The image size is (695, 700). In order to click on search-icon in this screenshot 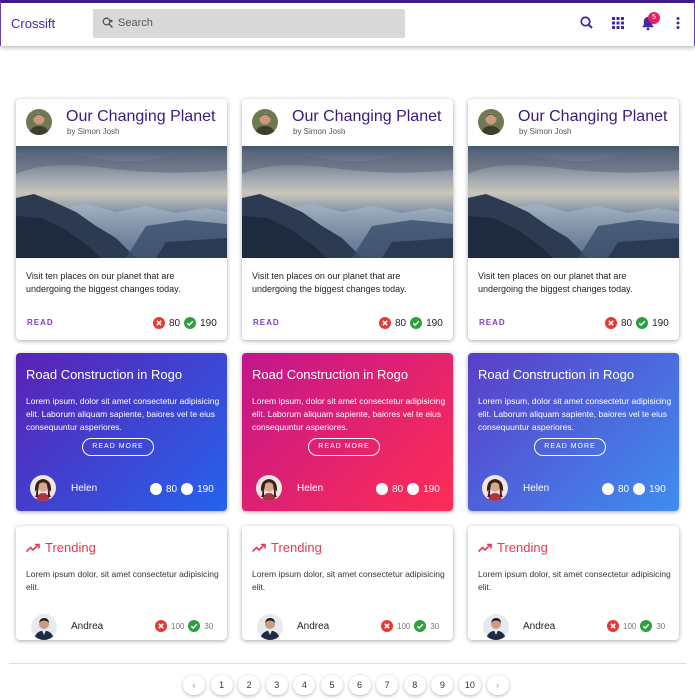, I will do `click(587, 23)`.